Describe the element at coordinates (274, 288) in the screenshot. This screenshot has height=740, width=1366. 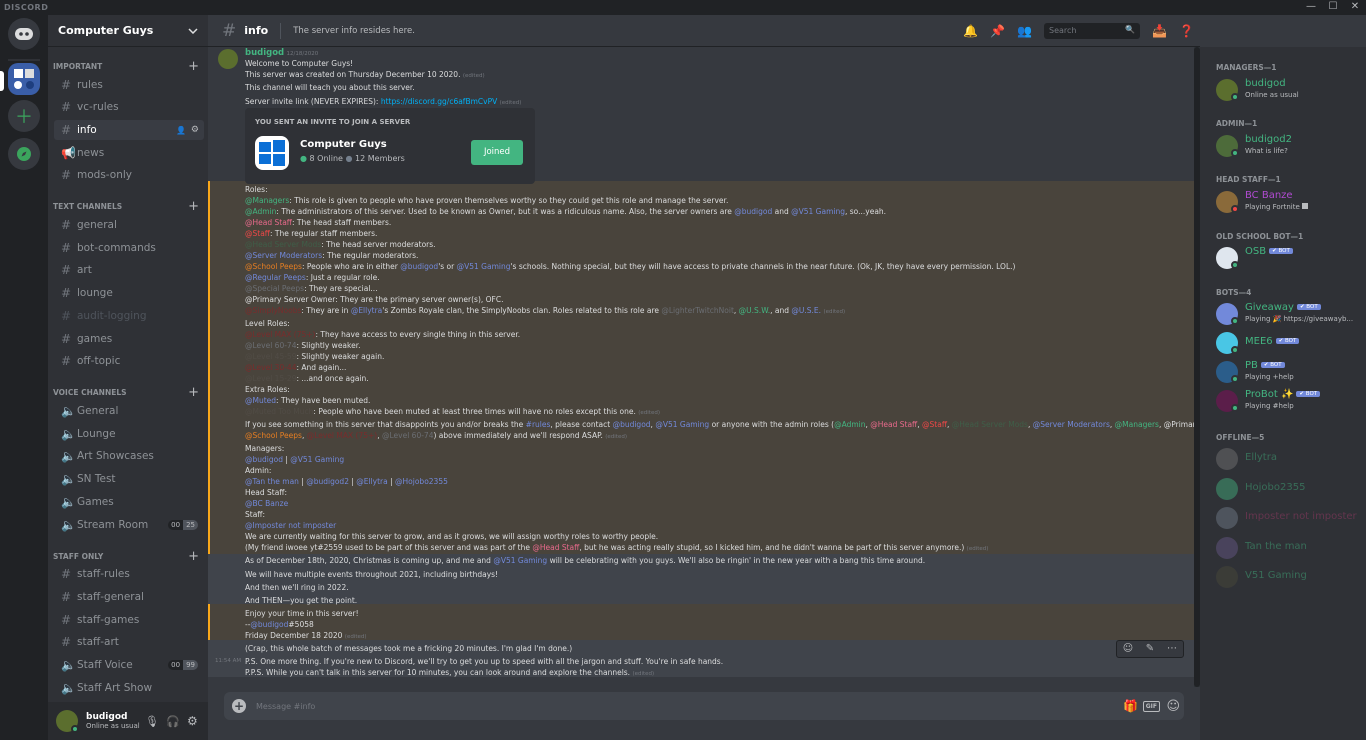
I see `role-mention: @Special Peeps` at that location.